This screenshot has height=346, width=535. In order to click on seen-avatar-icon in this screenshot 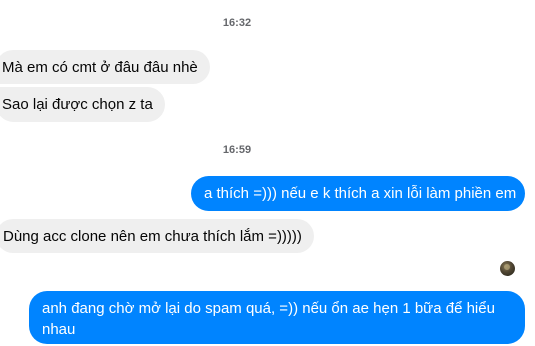, I will do `click(507, 268)`.